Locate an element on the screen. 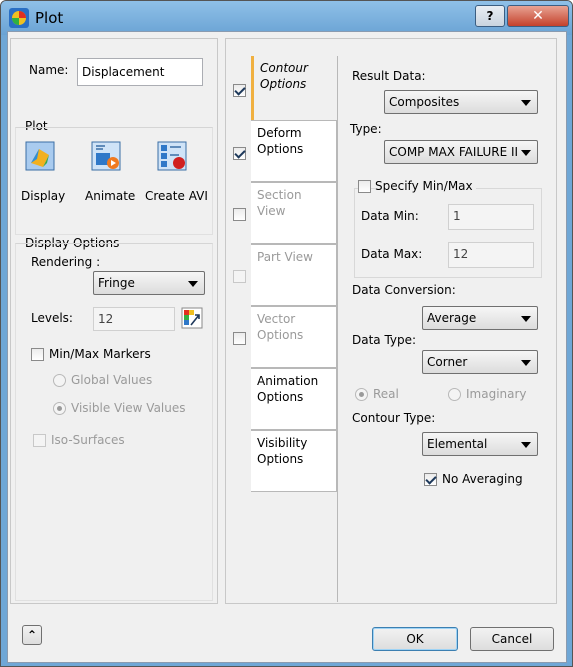 This screenshot has height=667, width=573. app-icon is located at coordinates (19, 18).